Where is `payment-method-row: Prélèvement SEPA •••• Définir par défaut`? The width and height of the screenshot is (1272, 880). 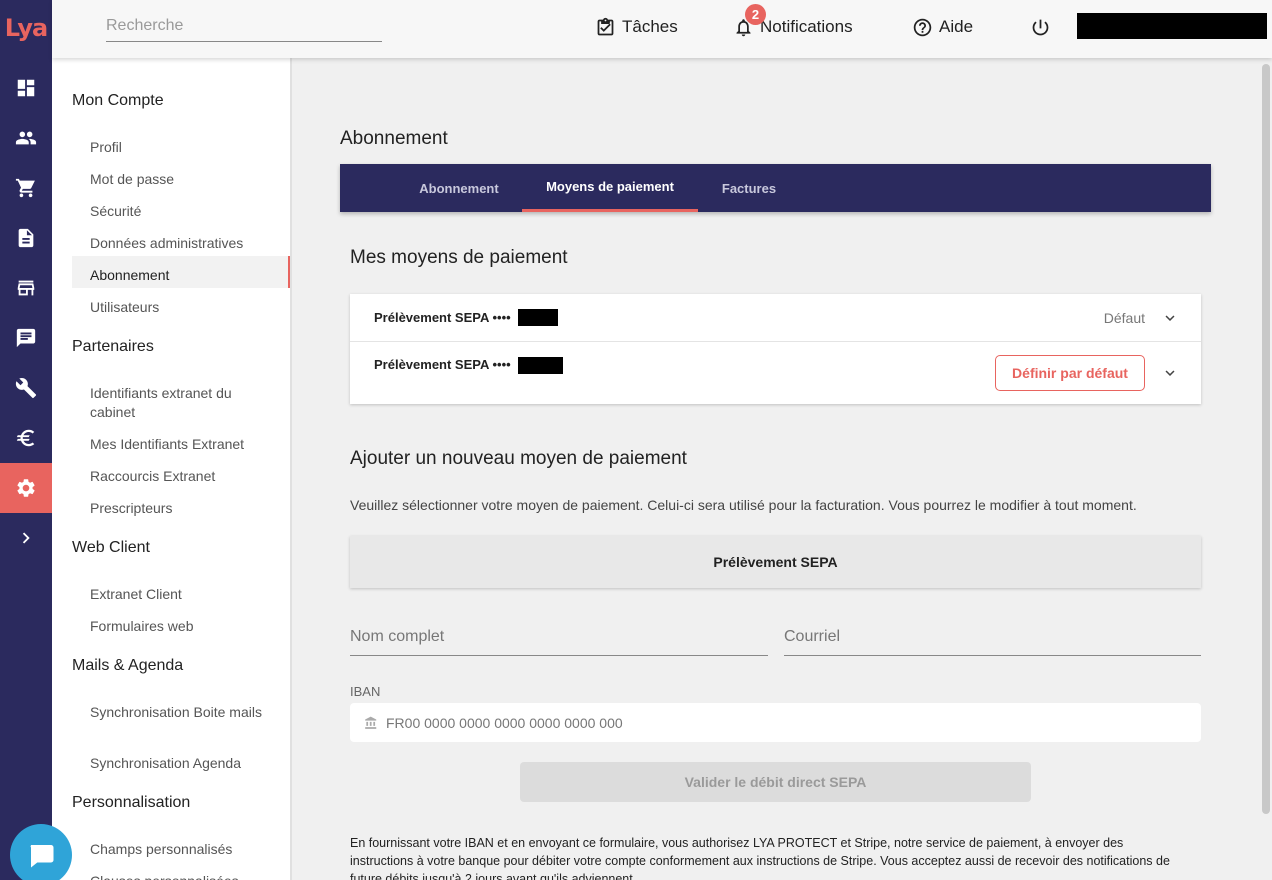 payment-method-row: Prélèvement SEPA •••• Définir par défaut is located at coordinates (775, 373).